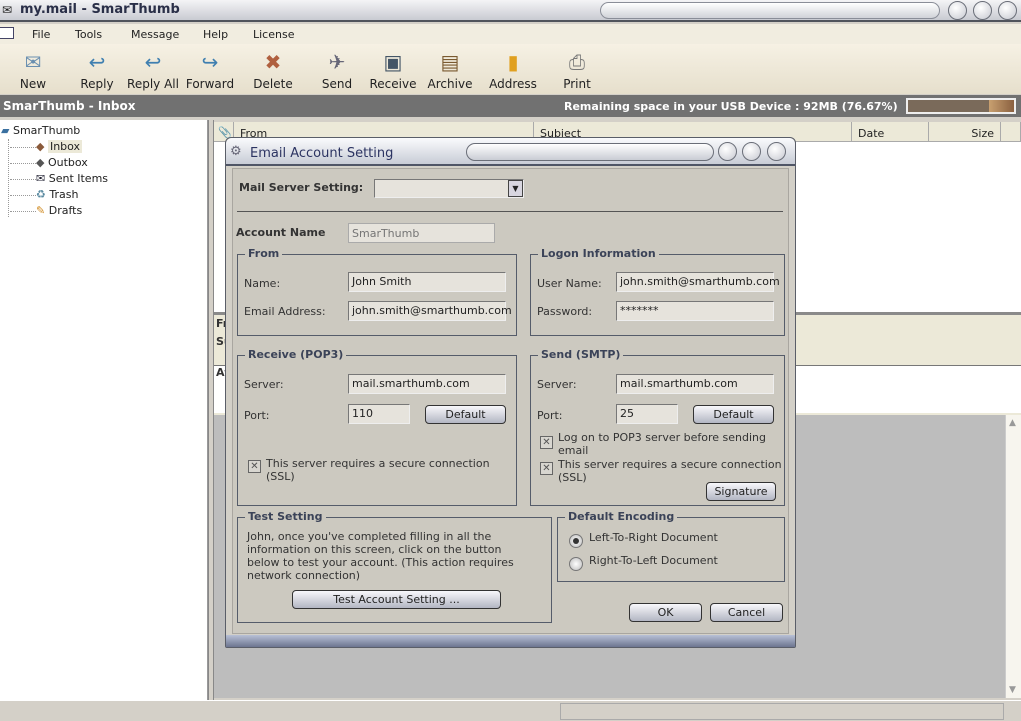 Image resolution: width=1021 pixels, height=721 pixels. Describe the element at coordinates (88, 34) in the screenshot. I see `menu-tools: Tools` at that location.